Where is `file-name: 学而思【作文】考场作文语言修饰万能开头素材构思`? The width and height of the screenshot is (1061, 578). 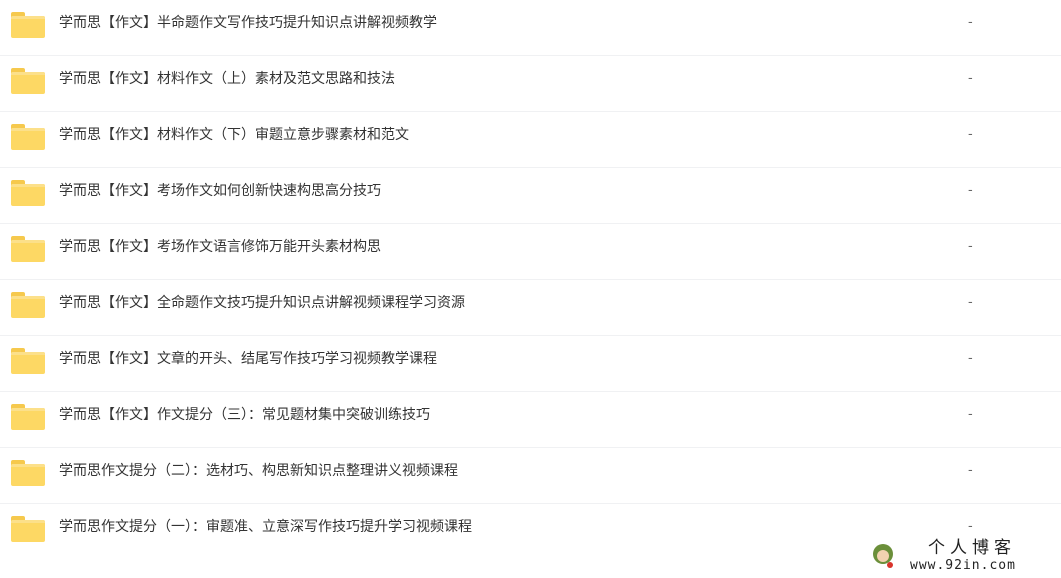
file-name: 学而思【作文】考场作文语言修饰万能开头素材构思 is located at coordinates (220, 247).